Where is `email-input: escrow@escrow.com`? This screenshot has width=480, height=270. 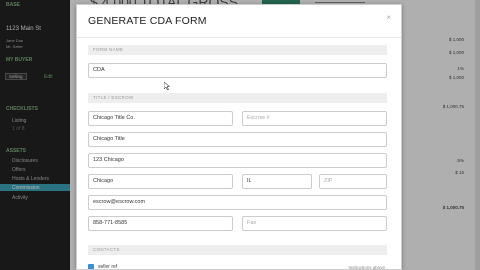
email-input: escrow@escrow.com is located at coordinates (237, 202).